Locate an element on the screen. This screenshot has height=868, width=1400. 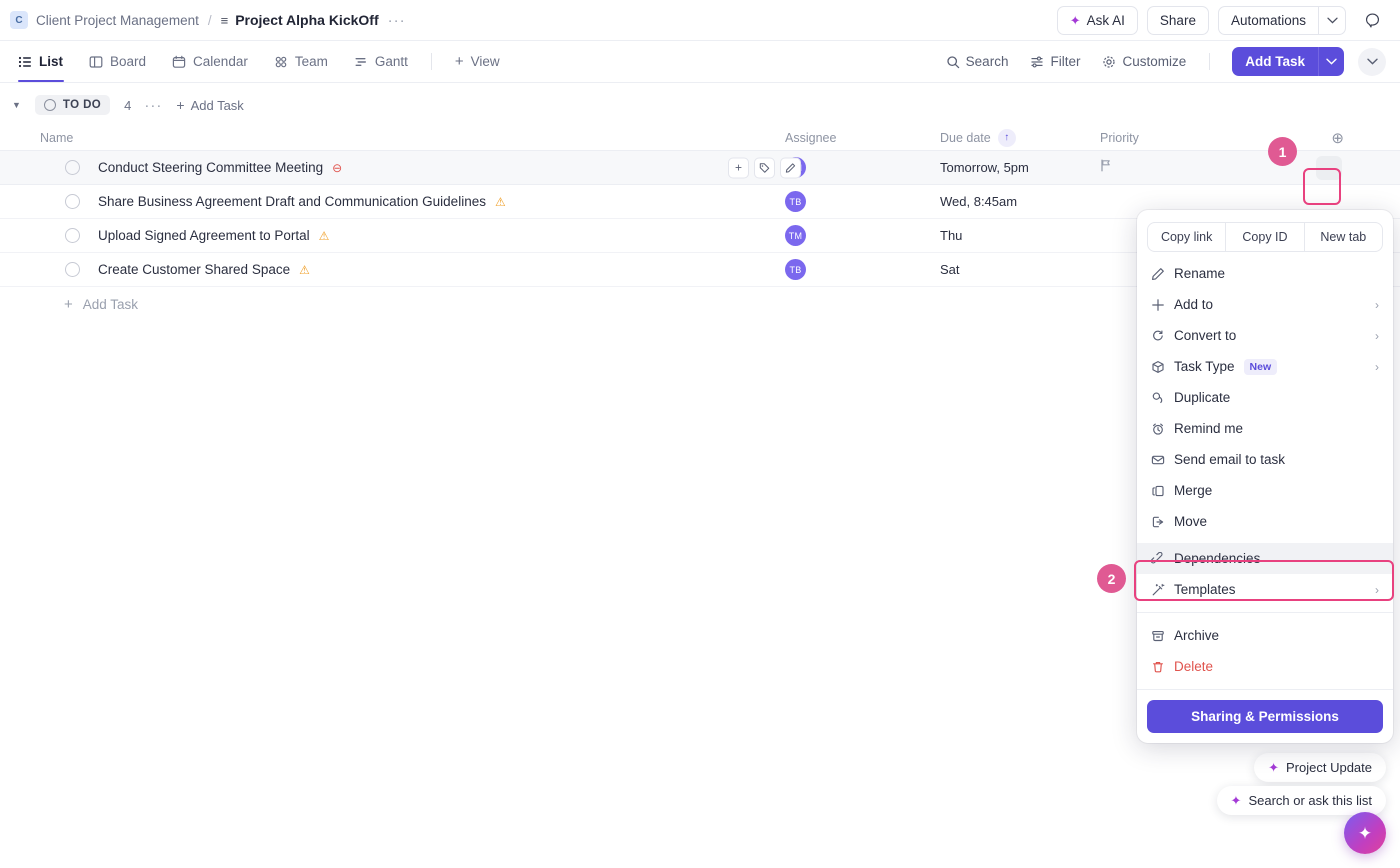
tab-list-label: List is located at coordinates (51, 61).